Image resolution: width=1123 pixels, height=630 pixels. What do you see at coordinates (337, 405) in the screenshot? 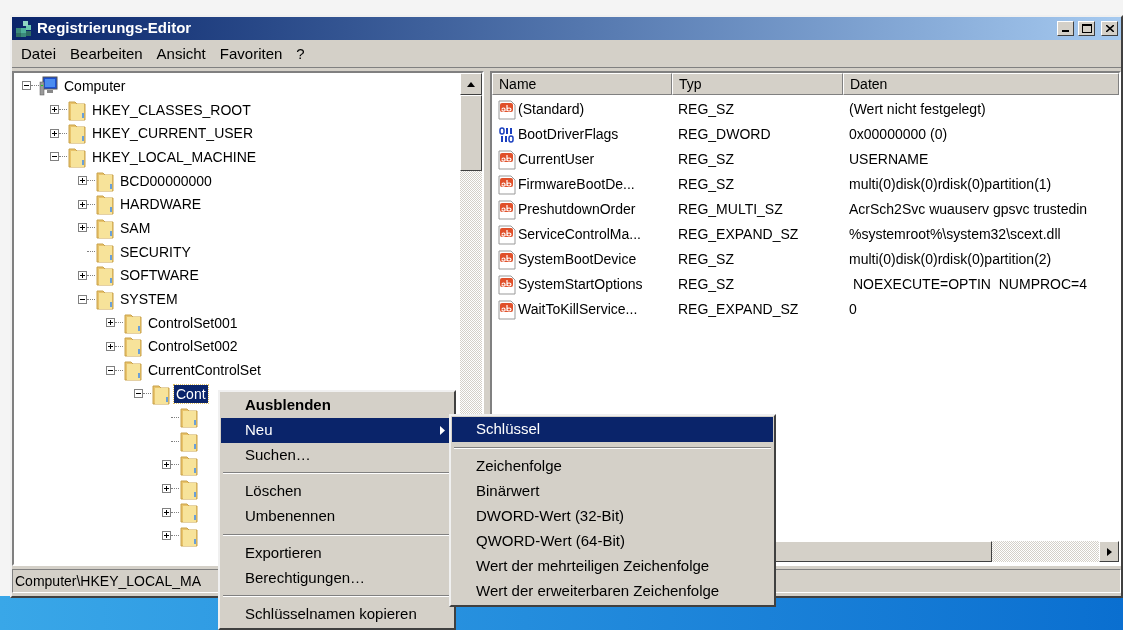
I see `menu-item: Ausblenden` at bounding box center [337, 405].